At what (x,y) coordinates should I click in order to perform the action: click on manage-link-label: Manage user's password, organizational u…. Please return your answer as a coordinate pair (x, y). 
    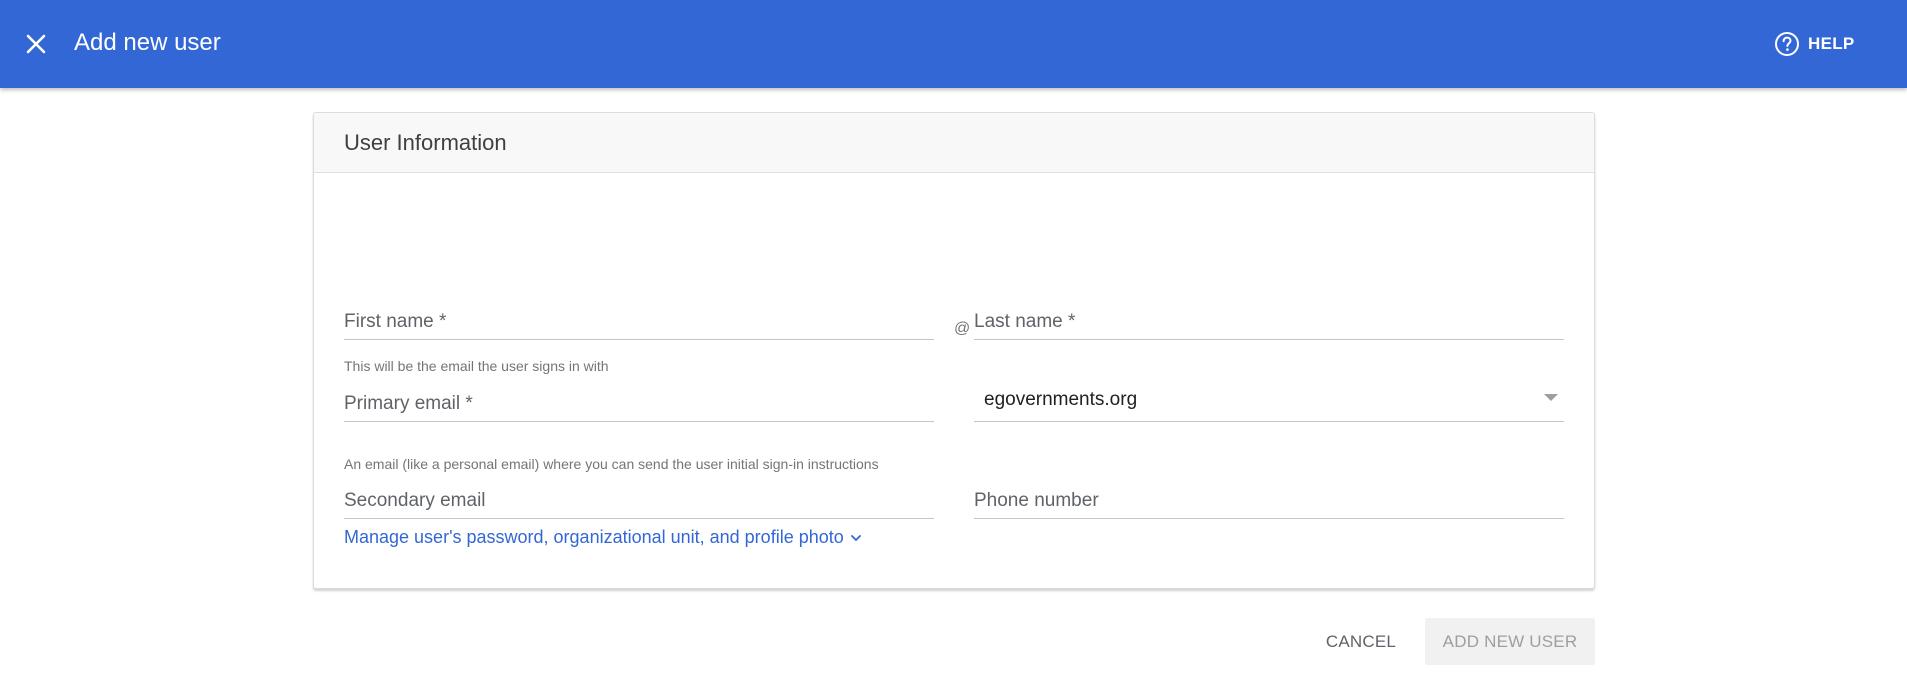
    Looking at the image, I should click on (594, 537).